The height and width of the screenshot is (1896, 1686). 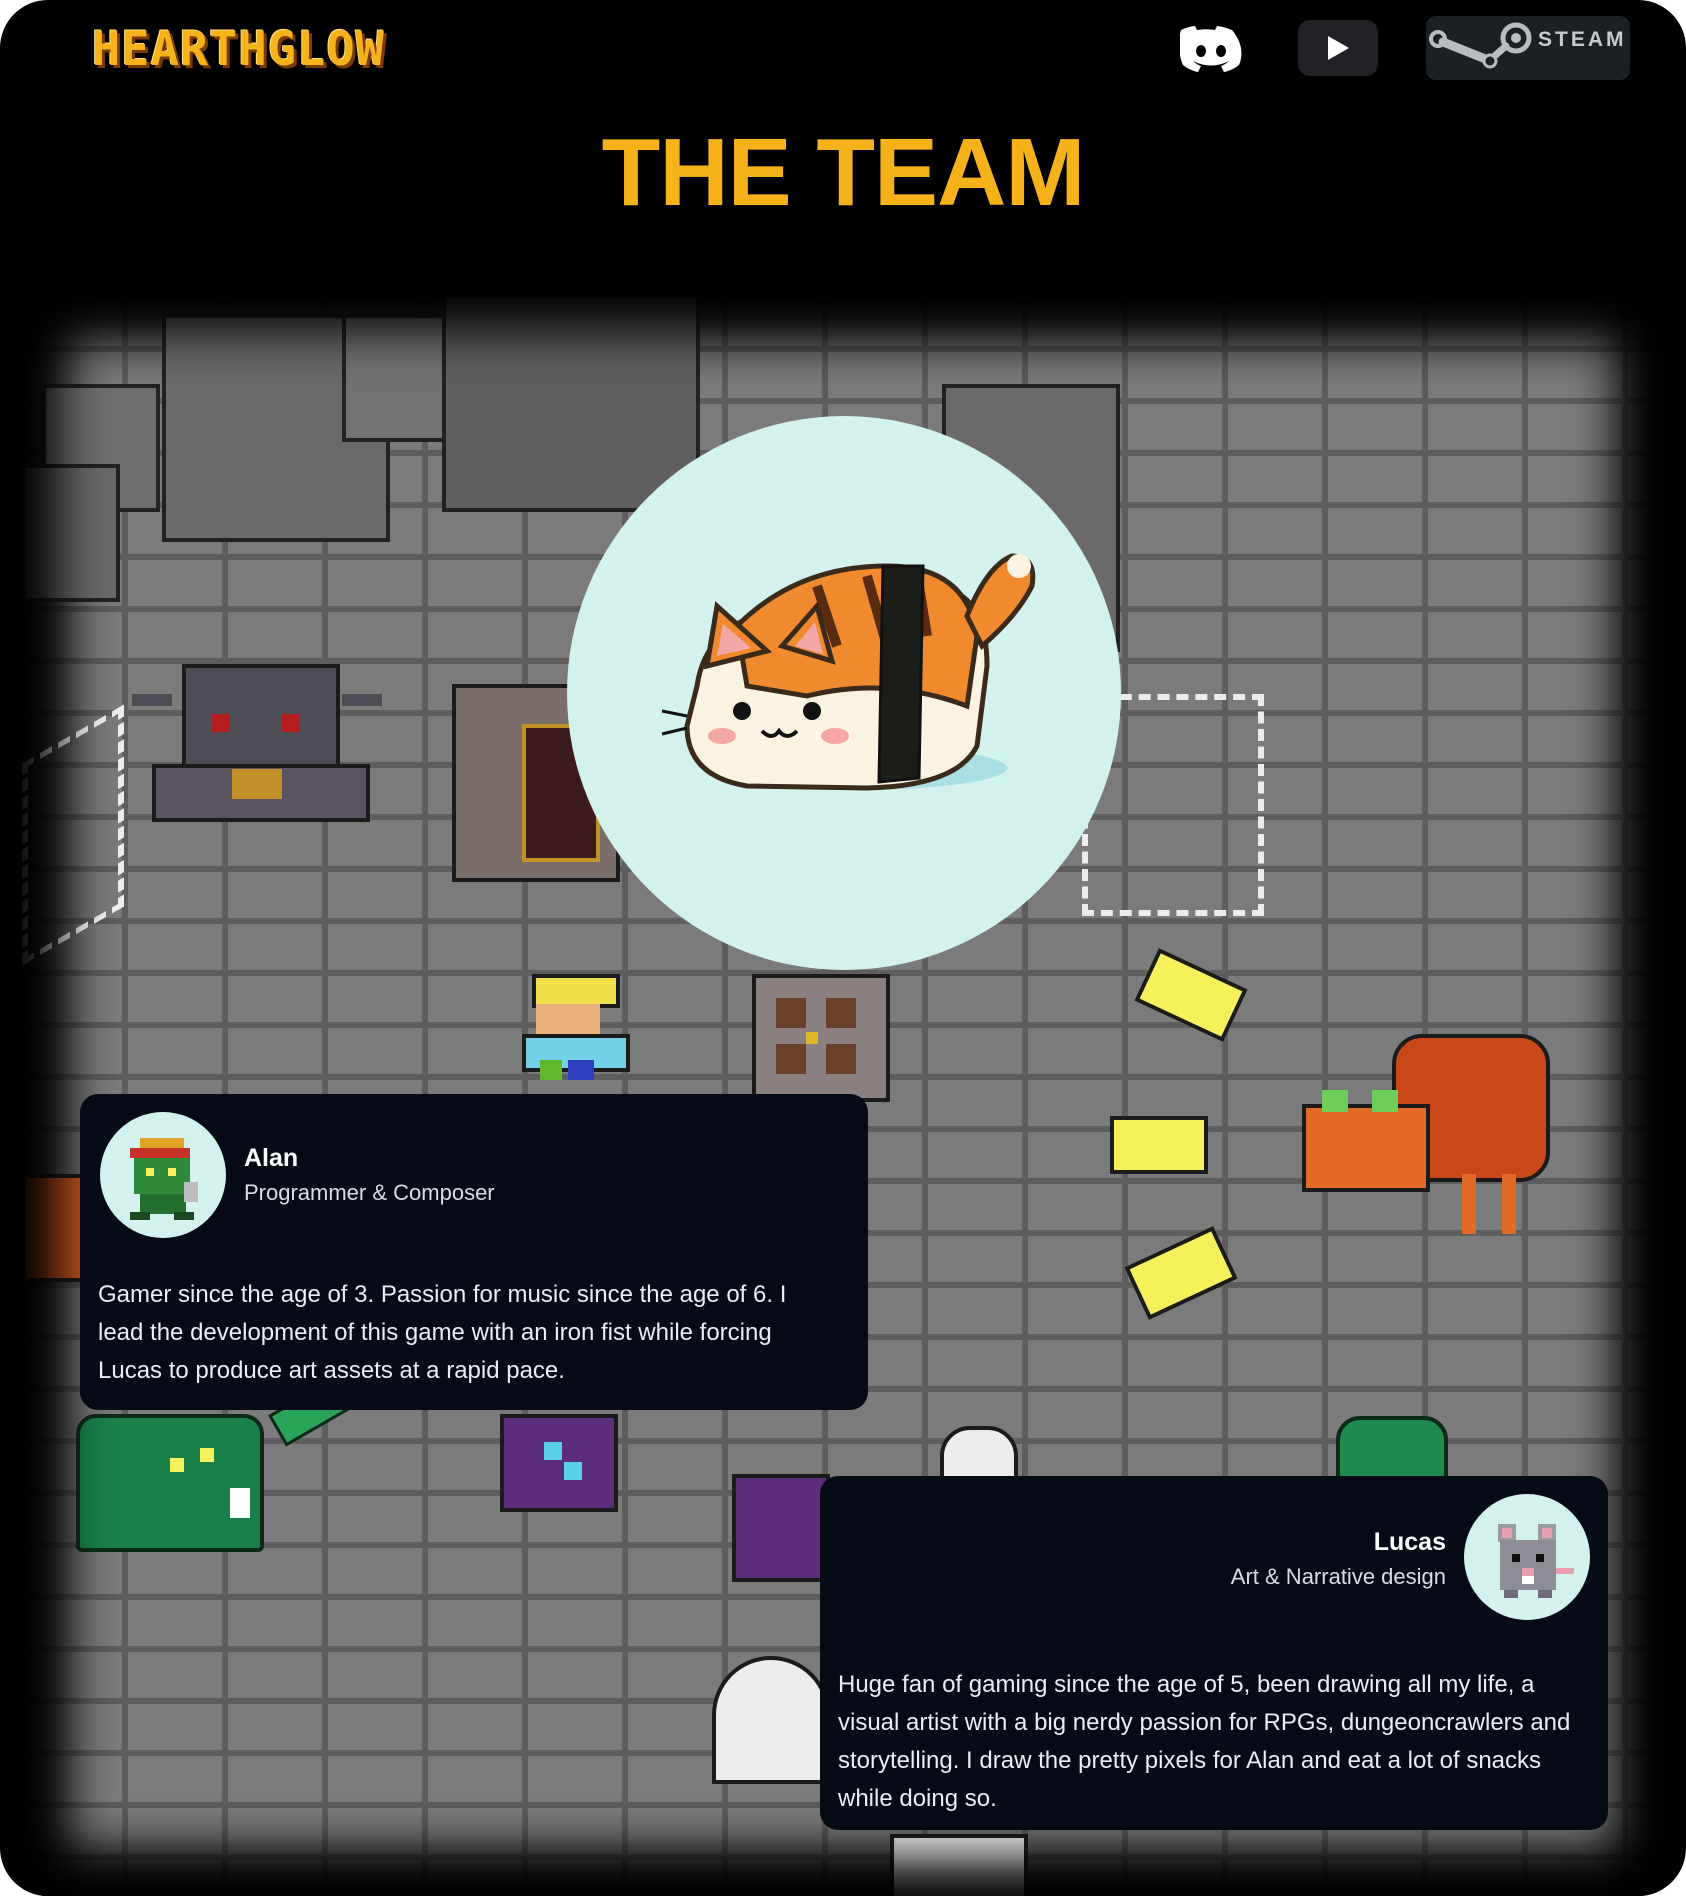 What do you see at coordinates (1392, 1450) in the screenshot?
I see `green-gem-sprite` at bounding box center [1392, 1450].